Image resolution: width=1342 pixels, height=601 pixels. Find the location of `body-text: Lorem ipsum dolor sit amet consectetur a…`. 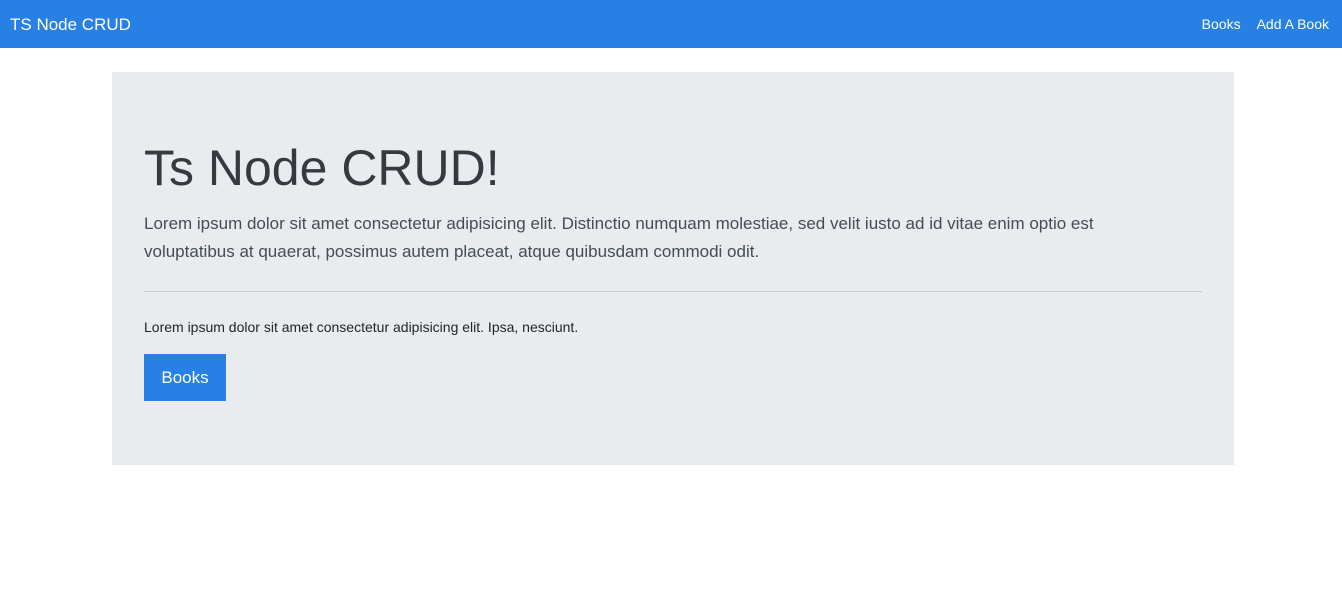

body-text: Lorem ipsum dolor sit amet consectetur a… is located at coordinates (361, 327).